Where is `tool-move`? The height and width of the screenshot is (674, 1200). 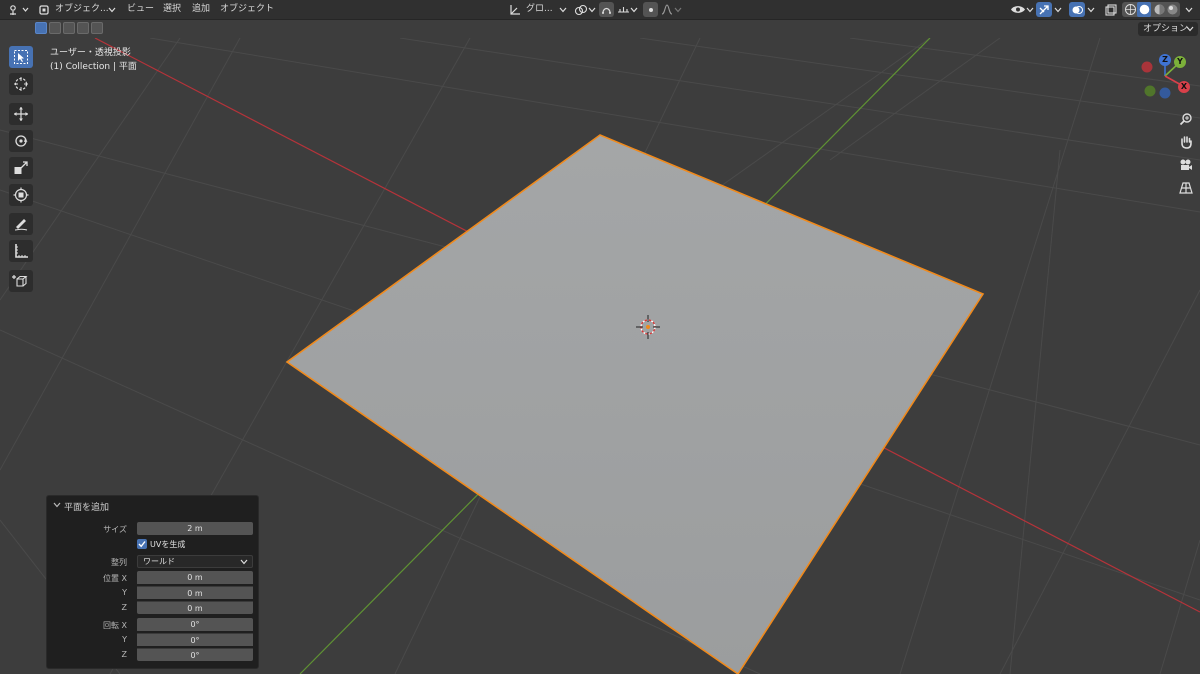
tool-move is located at coordinates (21, 114).